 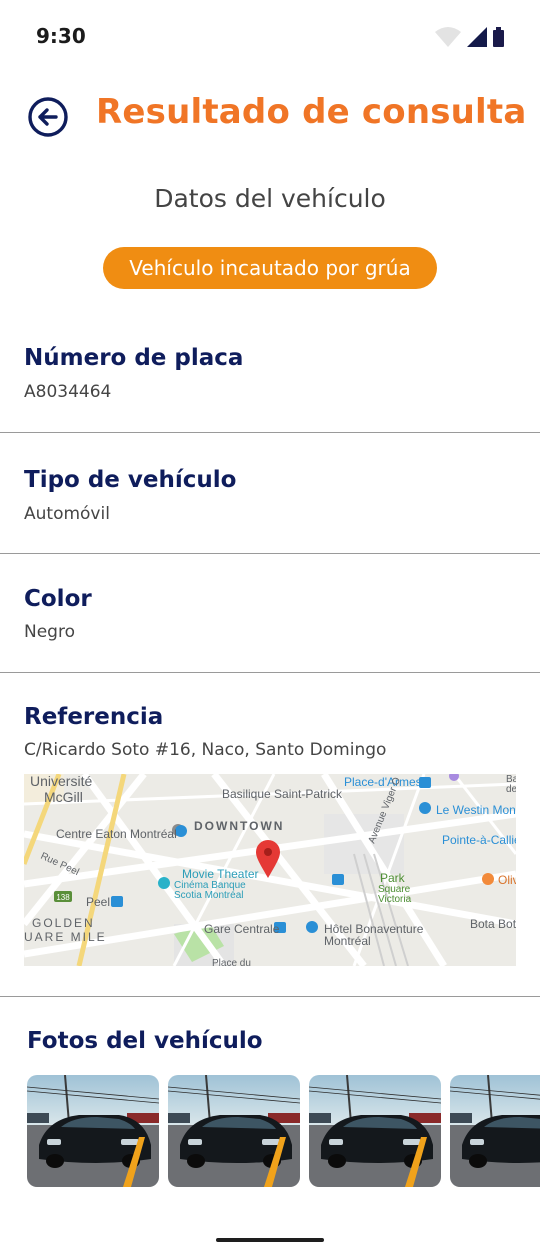 What do you see at coordinates (347, 941) in the screenshot?
I see `map-label: Montréal` at bounding box center [347, 941].